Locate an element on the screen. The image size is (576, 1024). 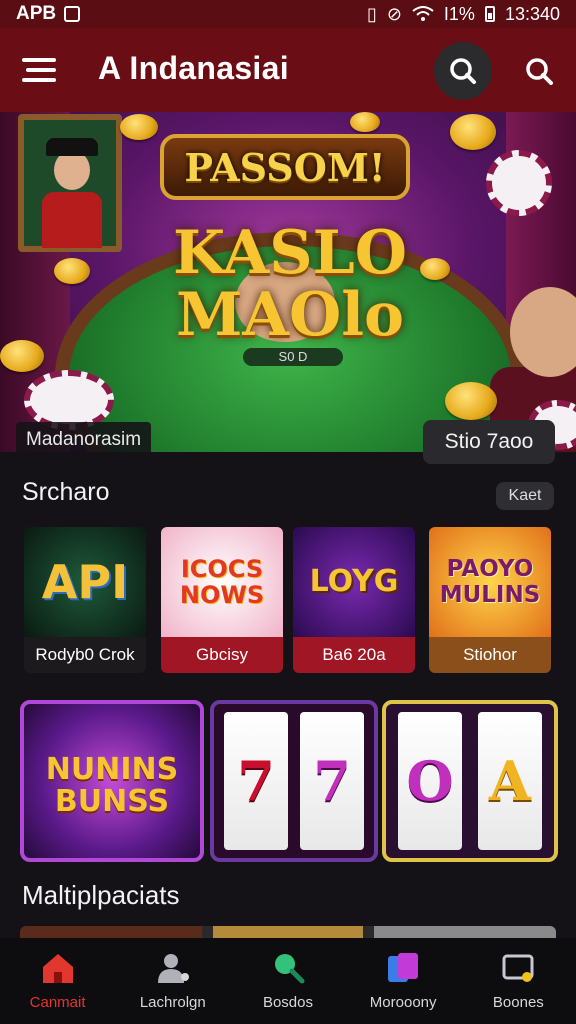
notification-icon is located at coordinates (72, 14).